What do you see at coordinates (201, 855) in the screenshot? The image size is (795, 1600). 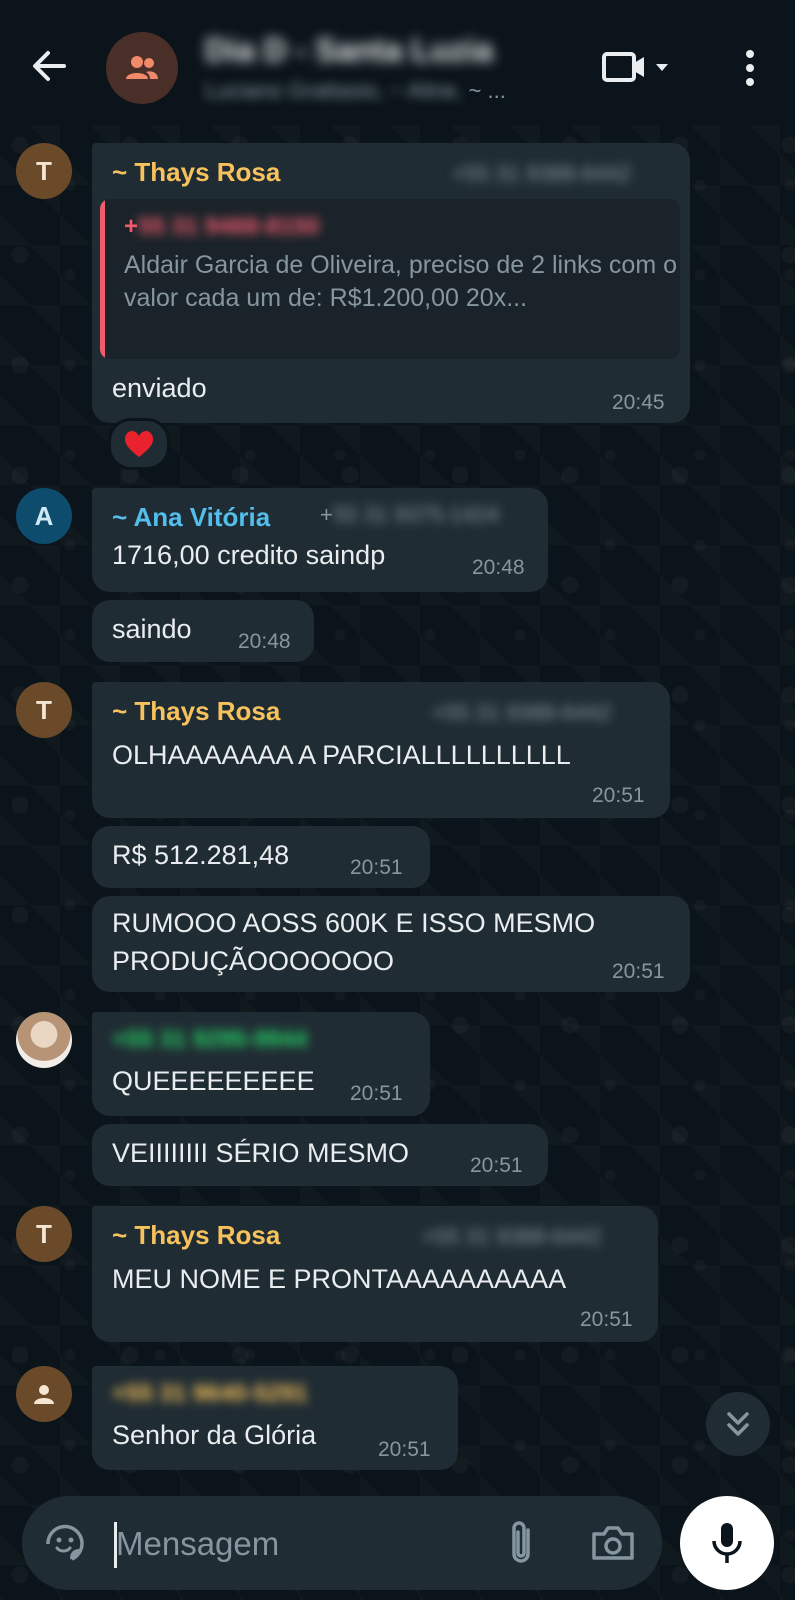 I see `message-text: R$ 512.281,48` at bounding box center [201, 855].